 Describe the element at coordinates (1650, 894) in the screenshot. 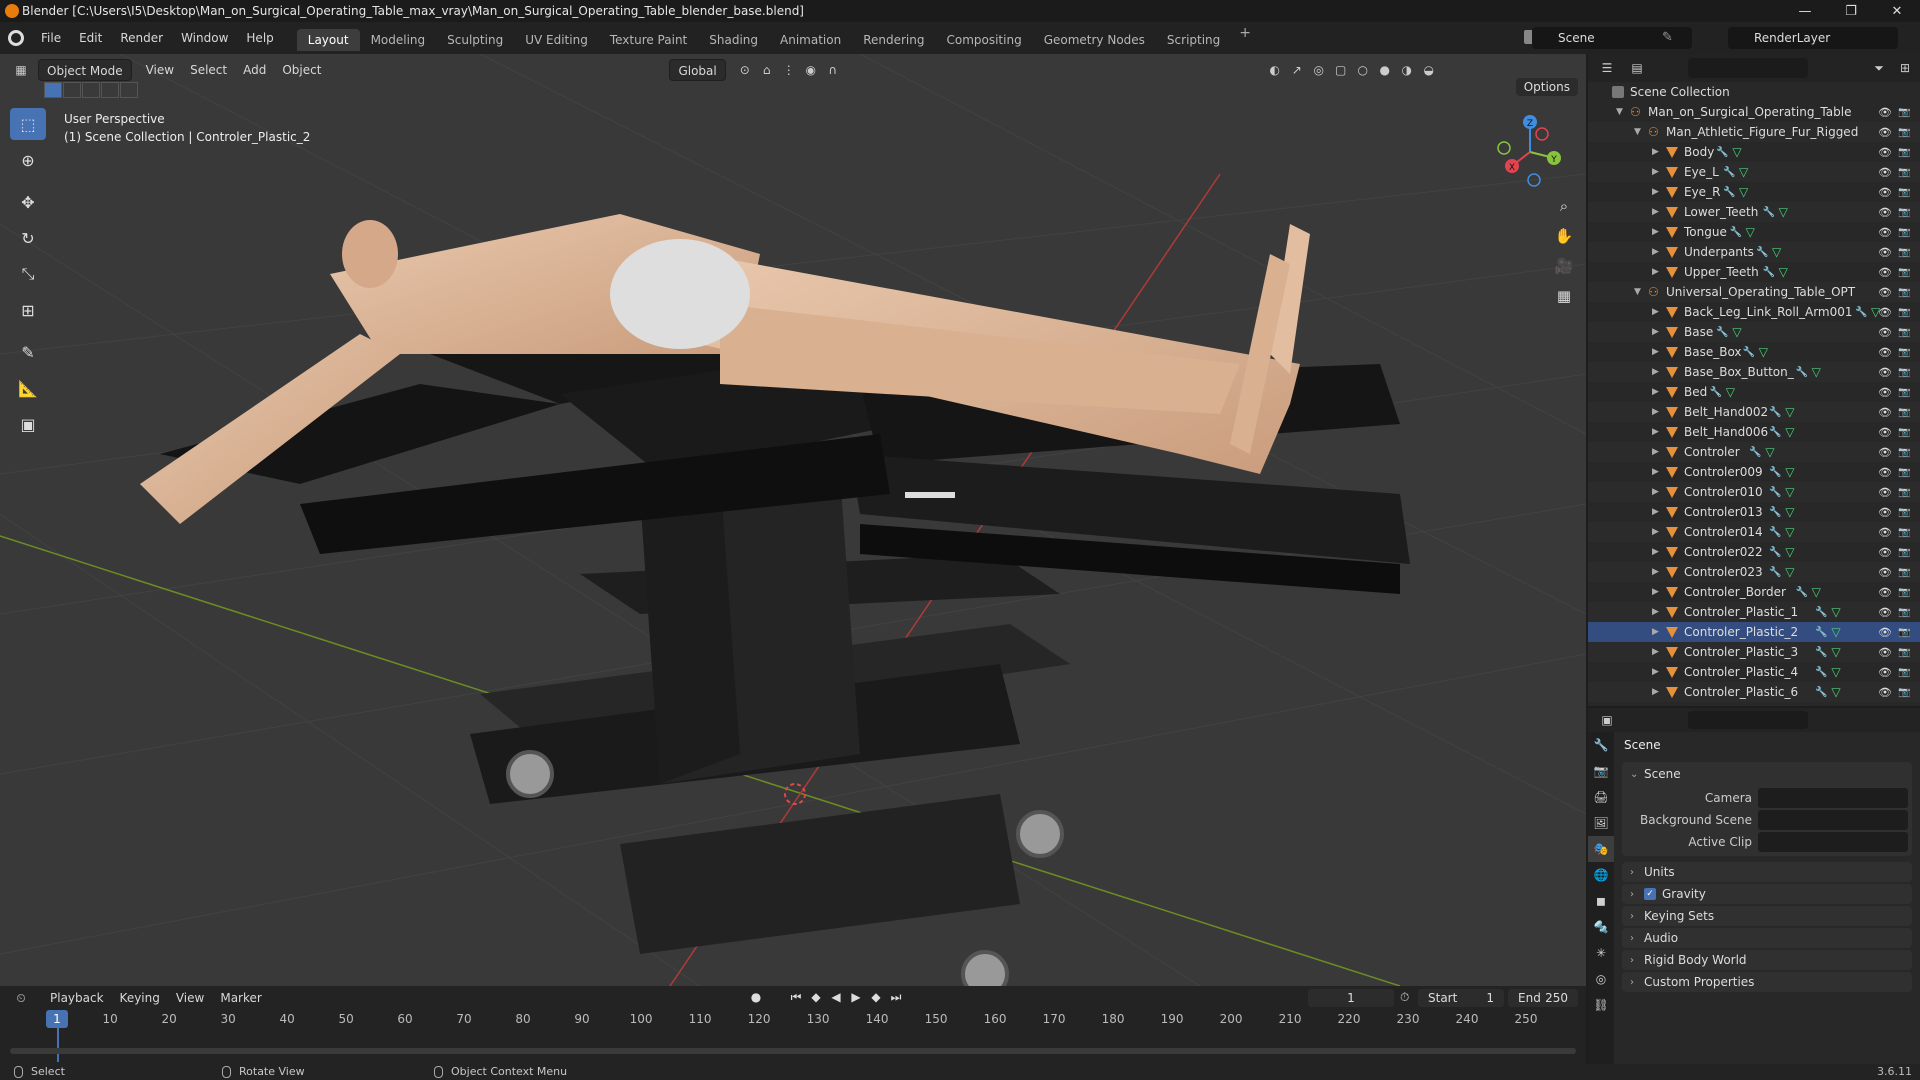

I see `gravity-checkbox: ✓` at that location.